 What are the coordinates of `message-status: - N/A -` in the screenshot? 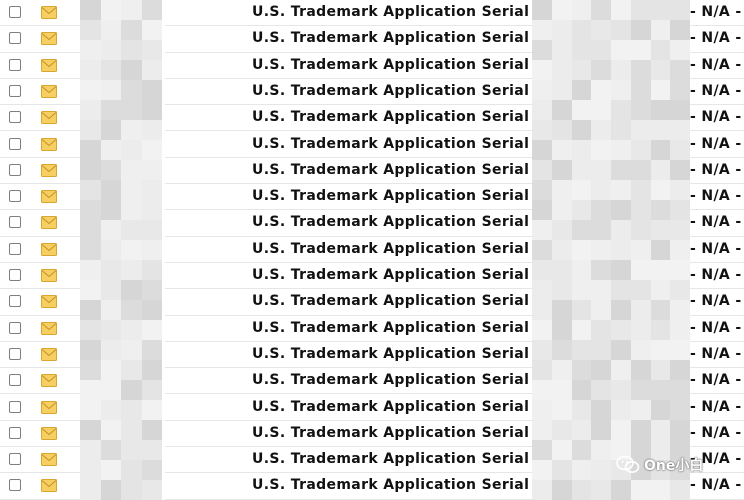 It's located at (716, 406).